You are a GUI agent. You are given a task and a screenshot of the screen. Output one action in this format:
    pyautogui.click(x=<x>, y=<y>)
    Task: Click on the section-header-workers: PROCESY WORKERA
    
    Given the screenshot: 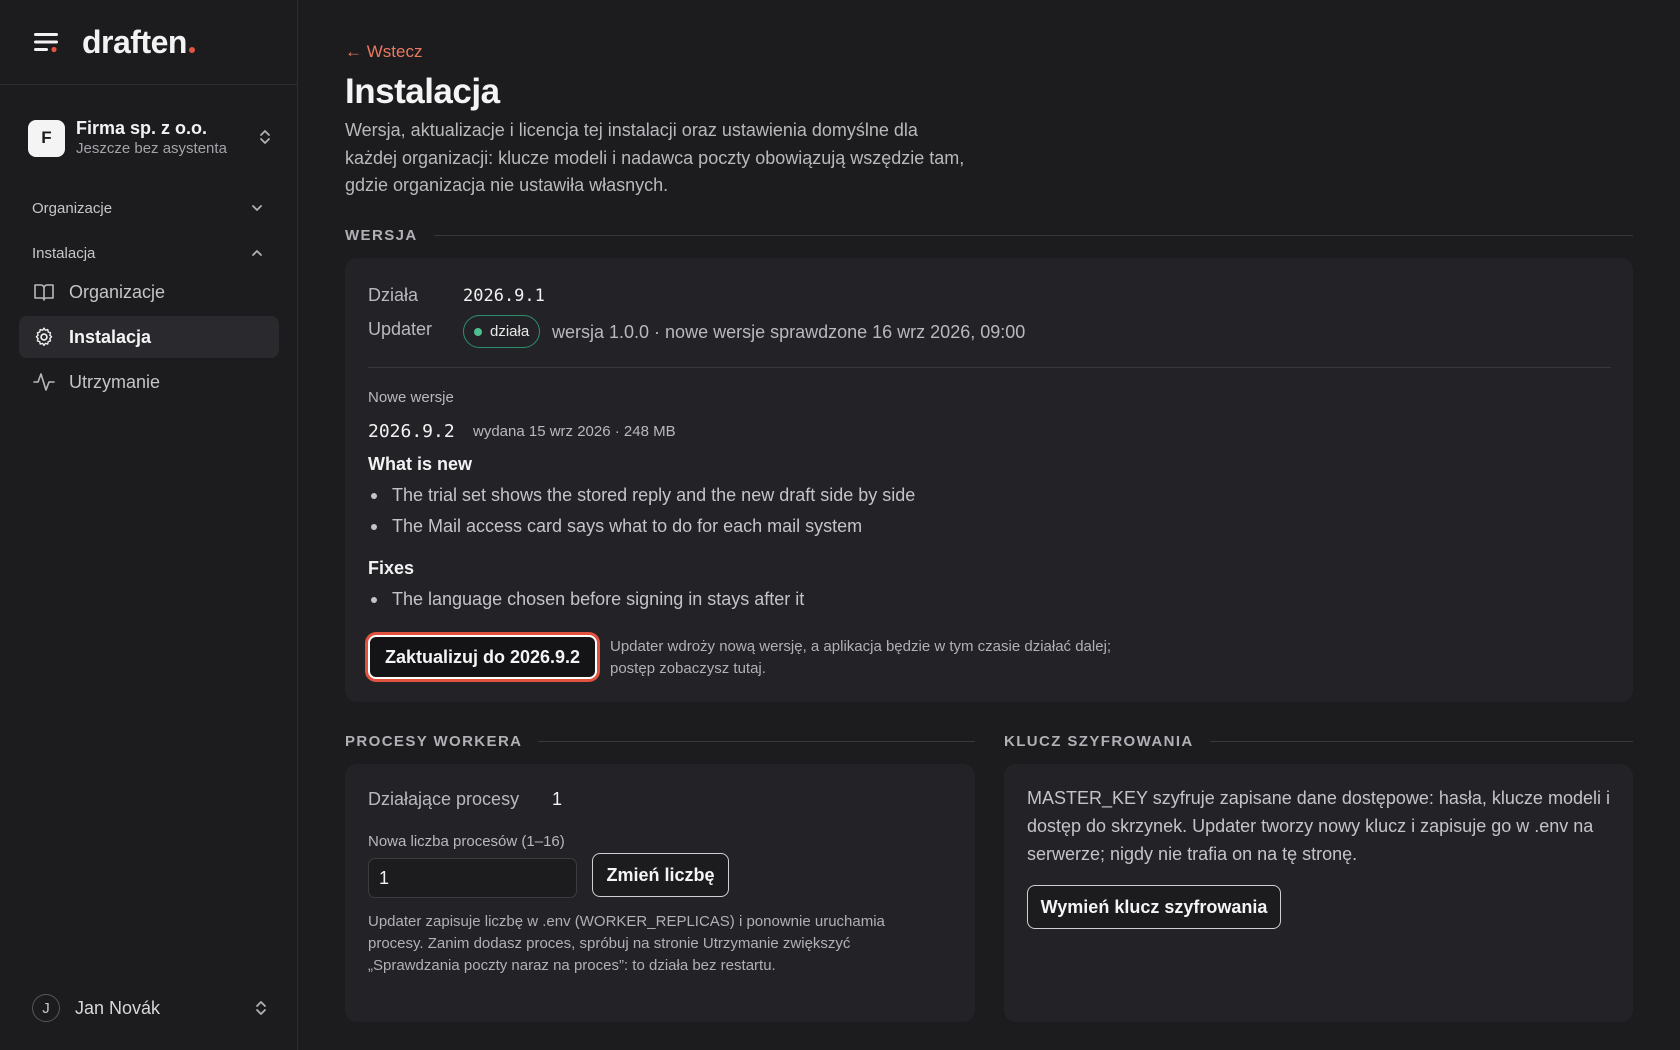 What is the action you would take?
    pyautogui.click(x=660, y=741)
    